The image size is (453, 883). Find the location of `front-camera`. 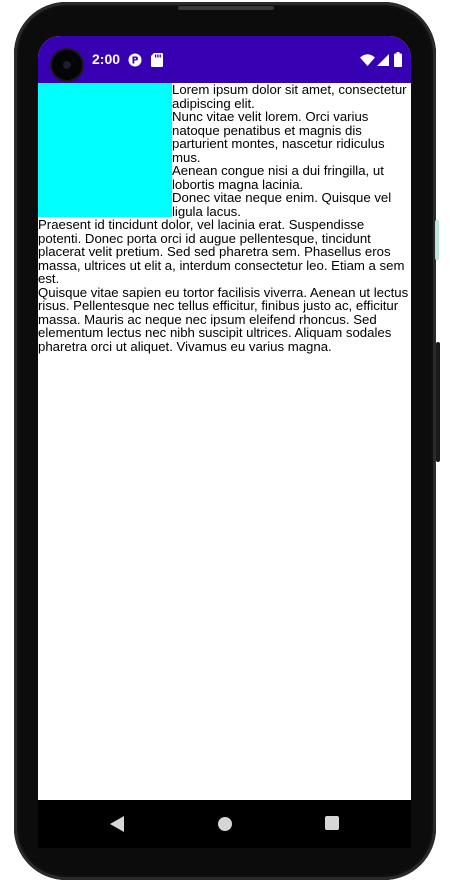

front-camera is located at coordinates (67, 65).